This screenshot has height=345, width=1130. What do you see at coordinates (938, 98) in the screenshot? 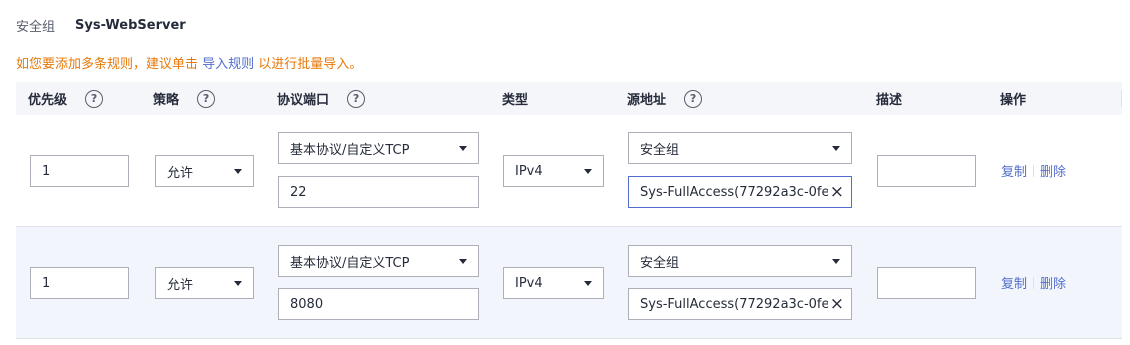
I see `col-description: 描述` at bounding box center [938, 98].